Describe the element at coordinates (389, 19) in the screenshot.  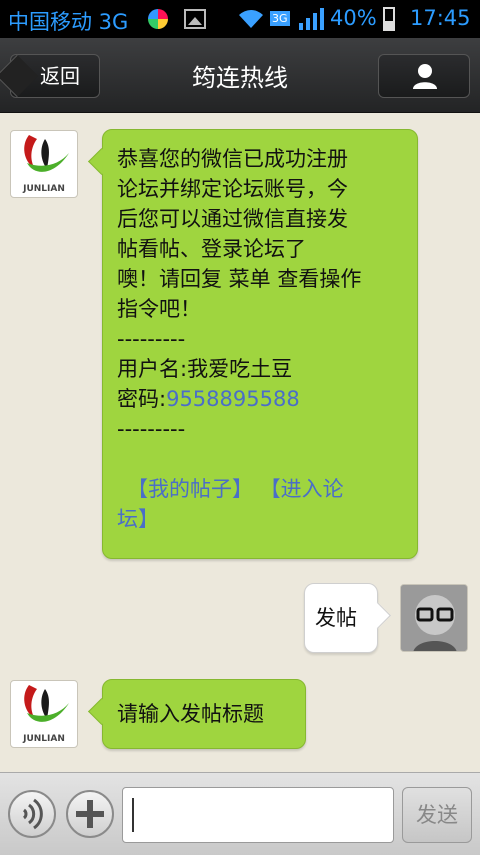
I see `battery-icon` at that location.